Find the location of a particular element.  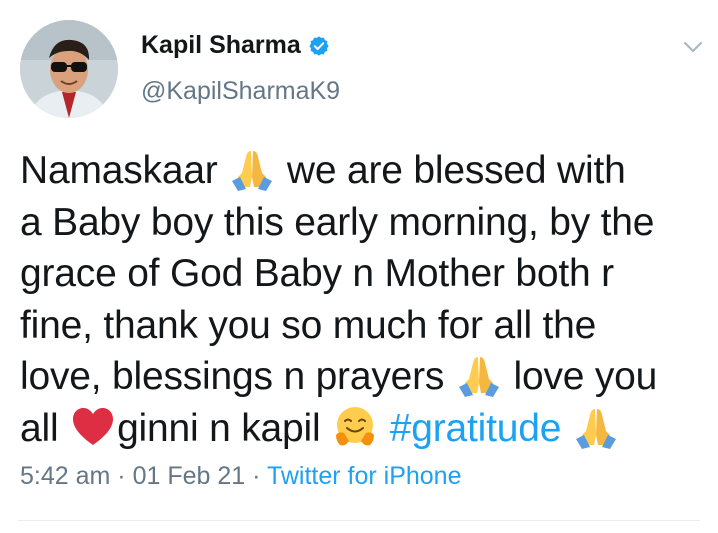

author-name: Kapil Sharma is located at coordinates (221, 45).